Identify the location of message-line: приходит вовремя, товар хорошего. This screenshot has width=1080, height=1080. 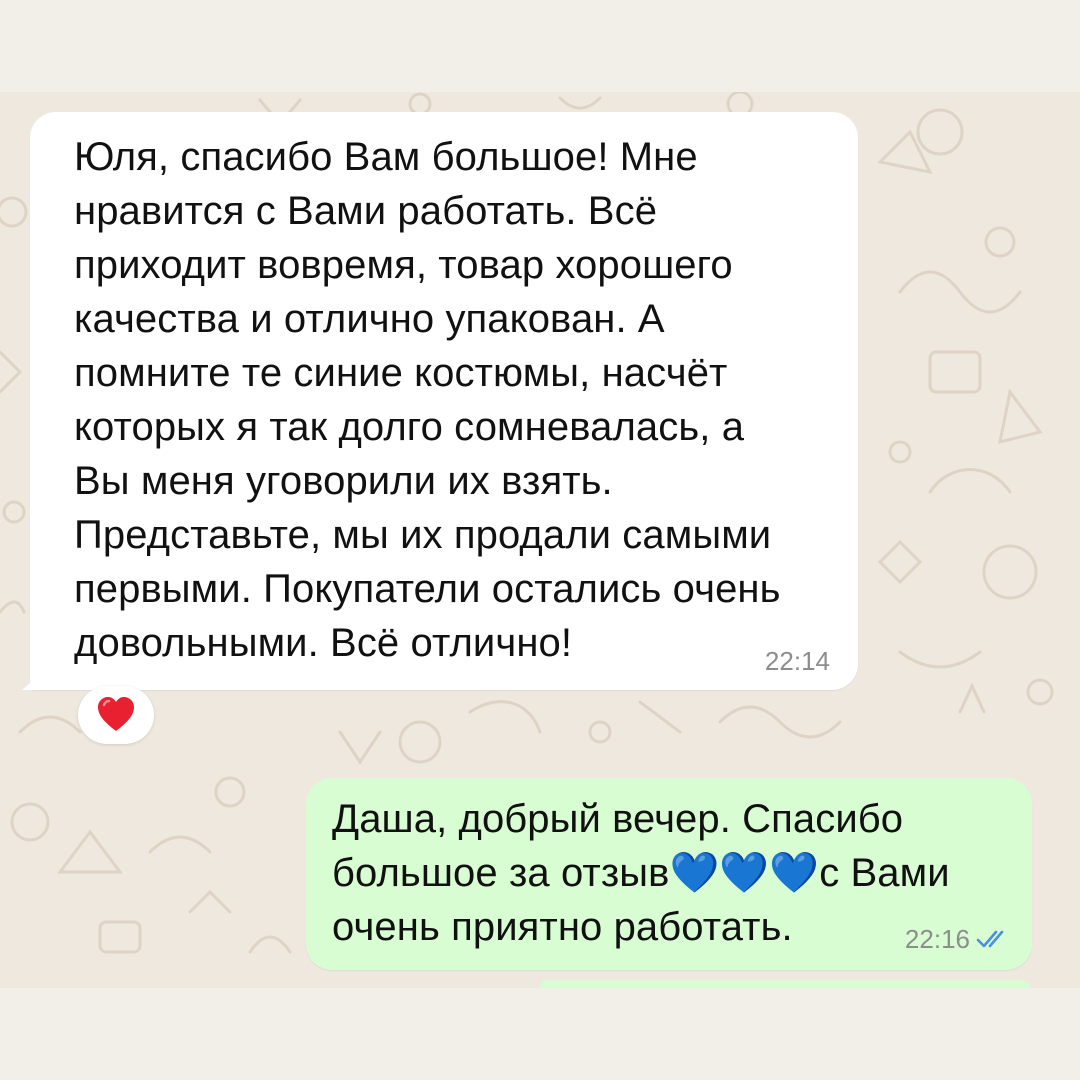
(403, 265).